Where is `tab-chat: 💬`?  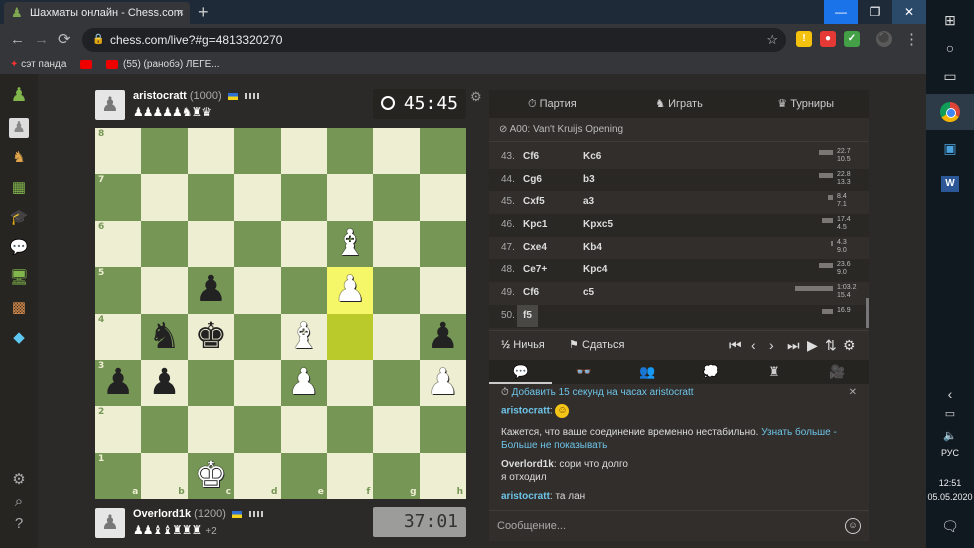
tab-chat: 💬 is located at coordinates (521, 372).